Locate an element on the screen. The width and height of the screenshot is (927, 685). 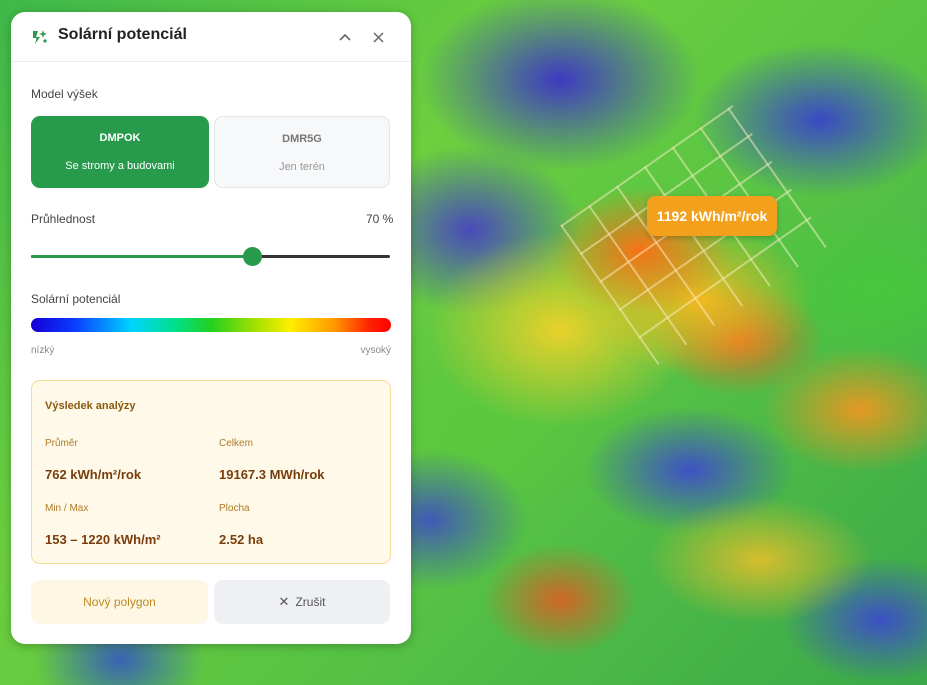
collapse-button is located at coordinates (345, 37).